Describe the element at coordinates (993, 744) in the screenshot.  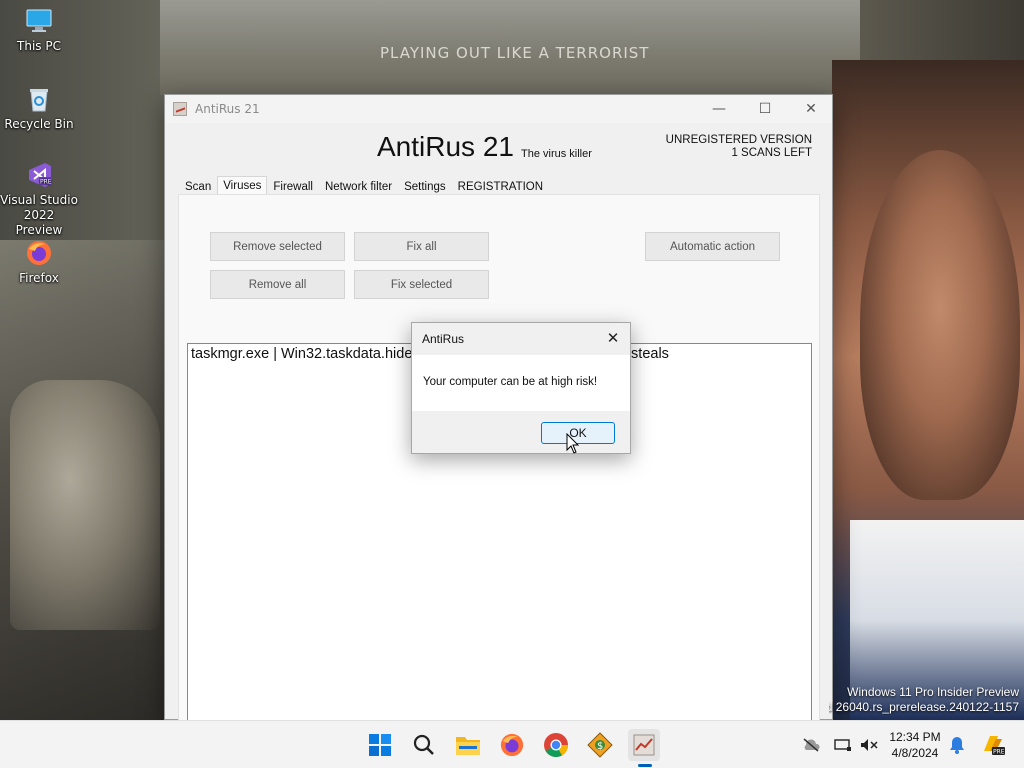
I see `copilot-preview-icon: PRE` at that location.